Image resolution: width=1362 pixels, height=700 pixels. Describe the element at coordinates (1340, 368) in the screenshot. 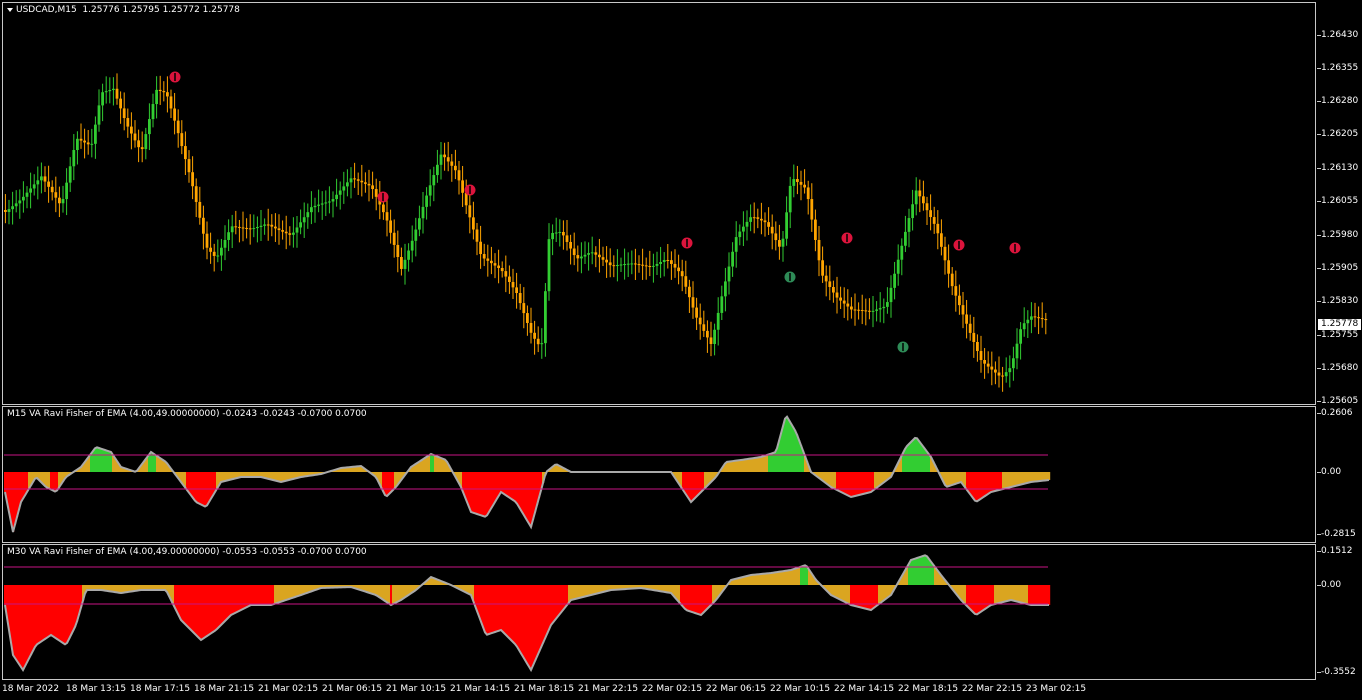

I see `price-label: 1.25680` at that location.